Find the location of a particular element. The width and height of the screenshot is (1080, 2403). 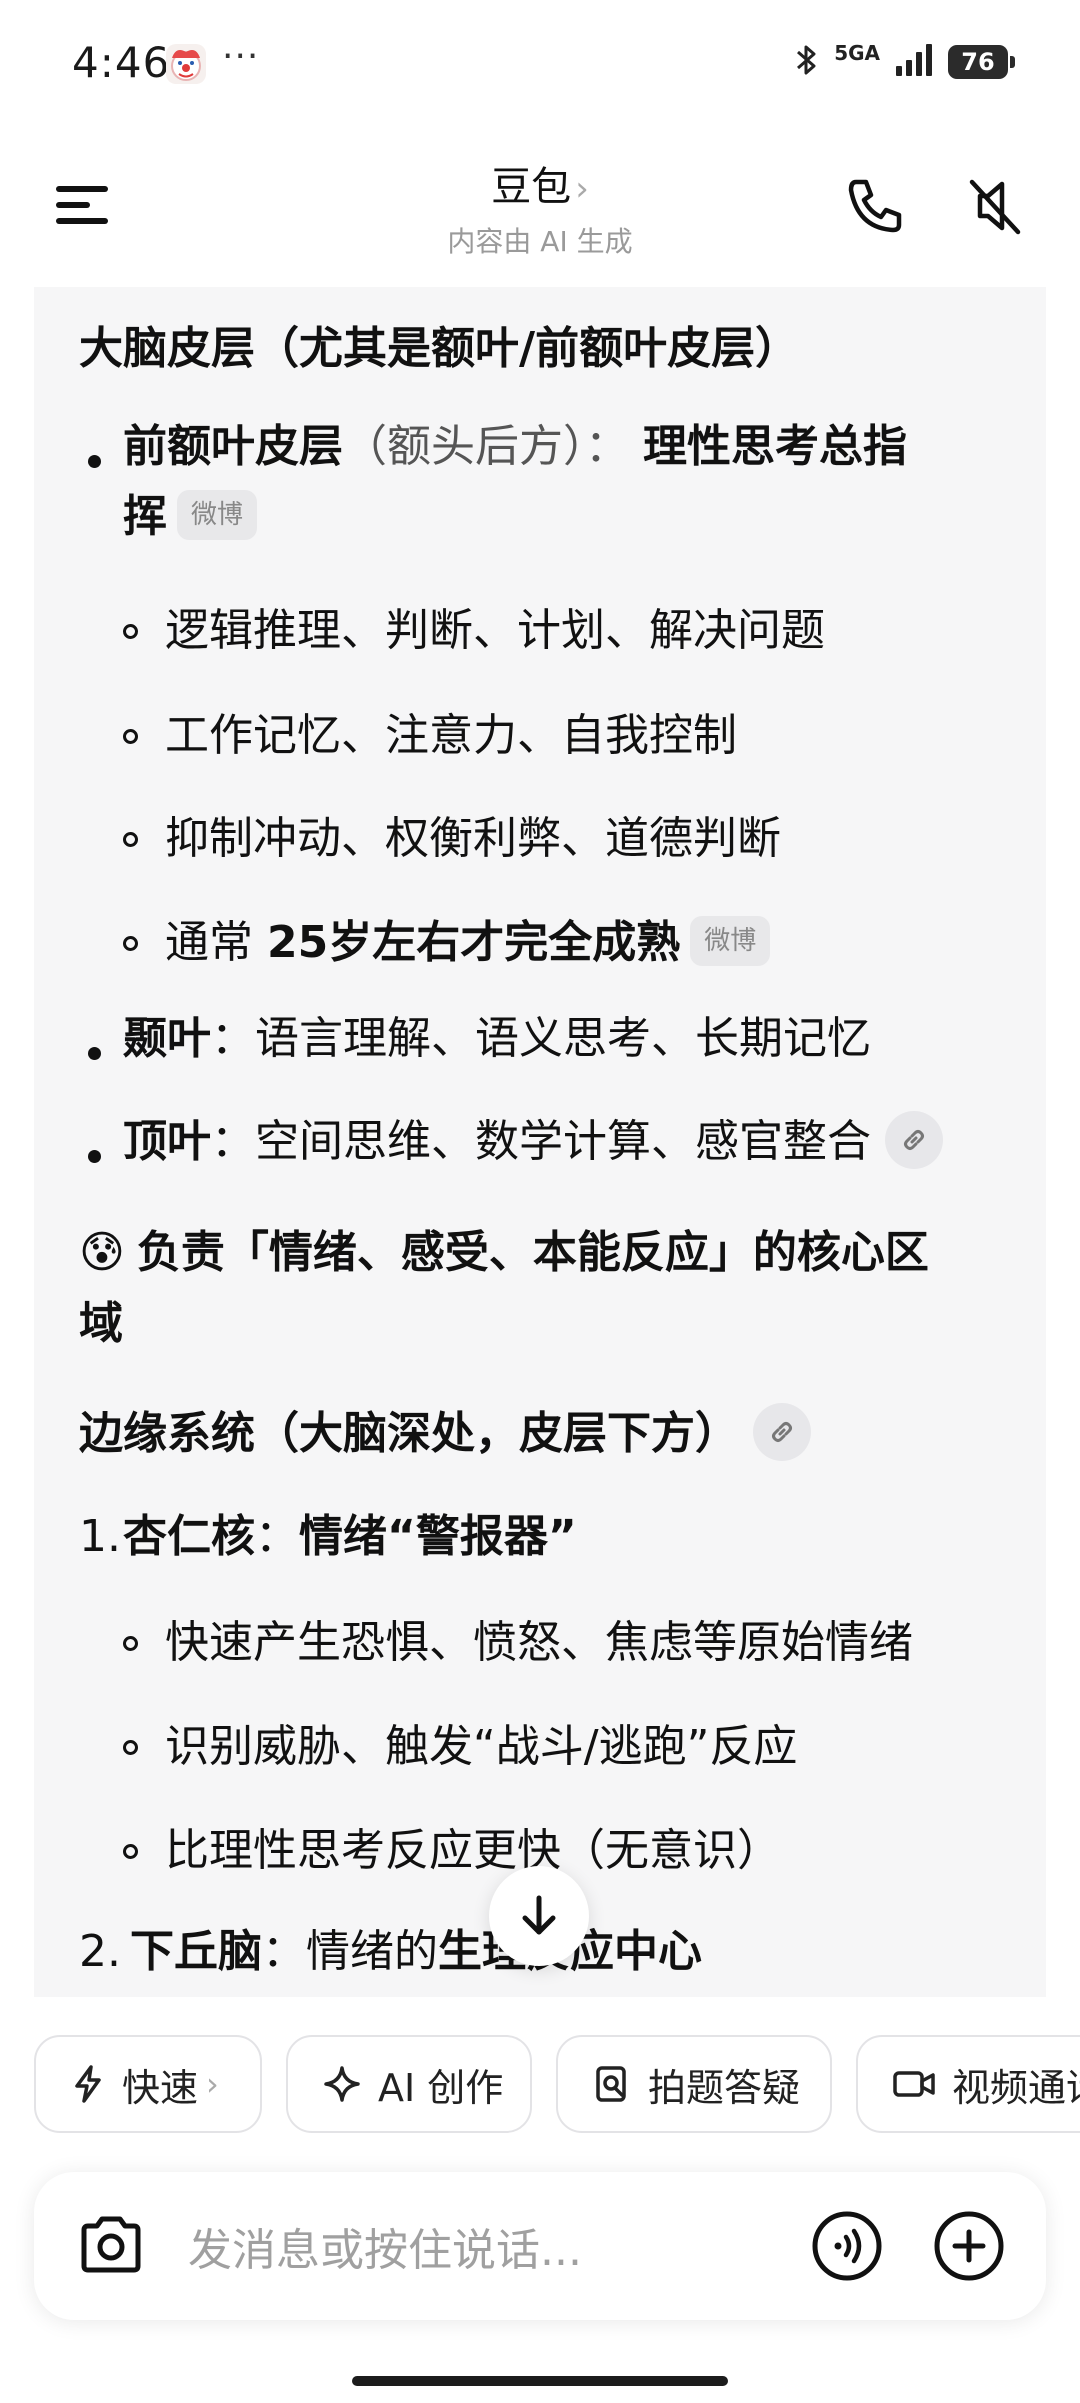

title-block: 豆包 › 内容由 AI 生成 is located at coordinates (540, 207).